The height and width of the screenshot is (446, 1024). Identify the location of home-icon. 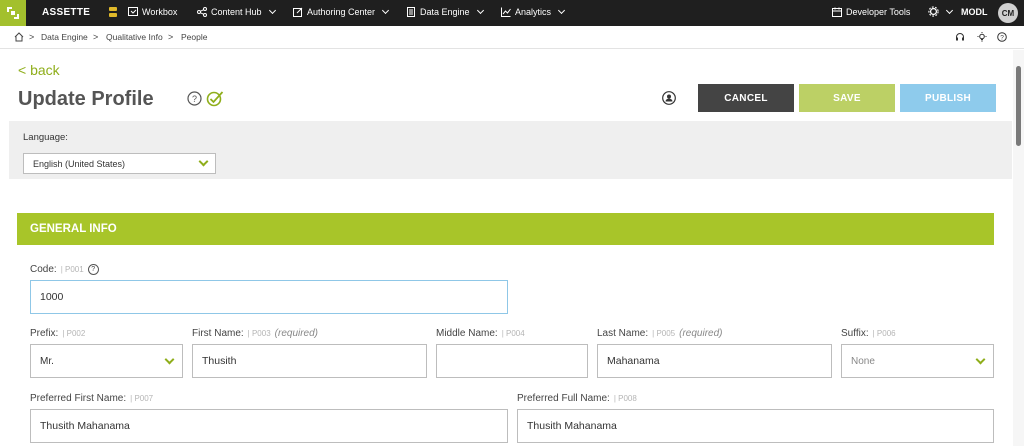
(19, 37).